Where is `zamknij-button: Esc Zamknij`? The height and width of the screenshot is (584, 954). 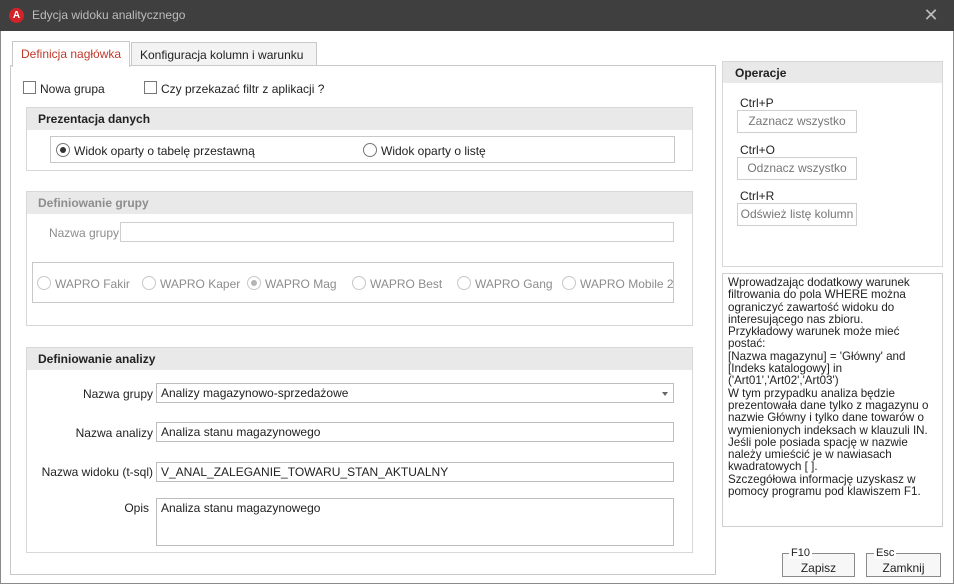
zamknij-button: Esc Zamknij is located at coordinates (903, 562).